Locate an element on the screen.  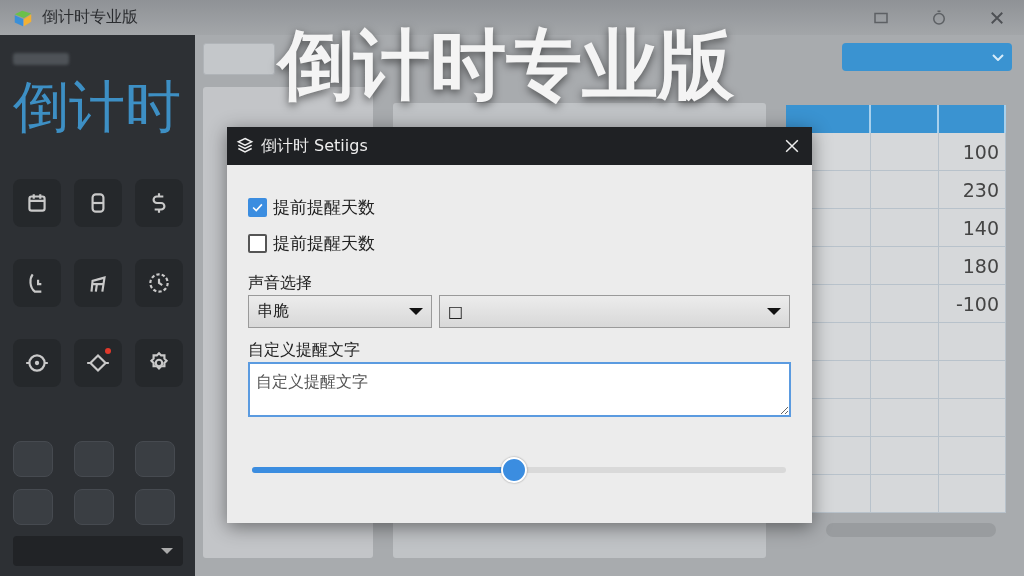
dialog-title: 倒计时 Setiigs is located at coordinates (314, 146).